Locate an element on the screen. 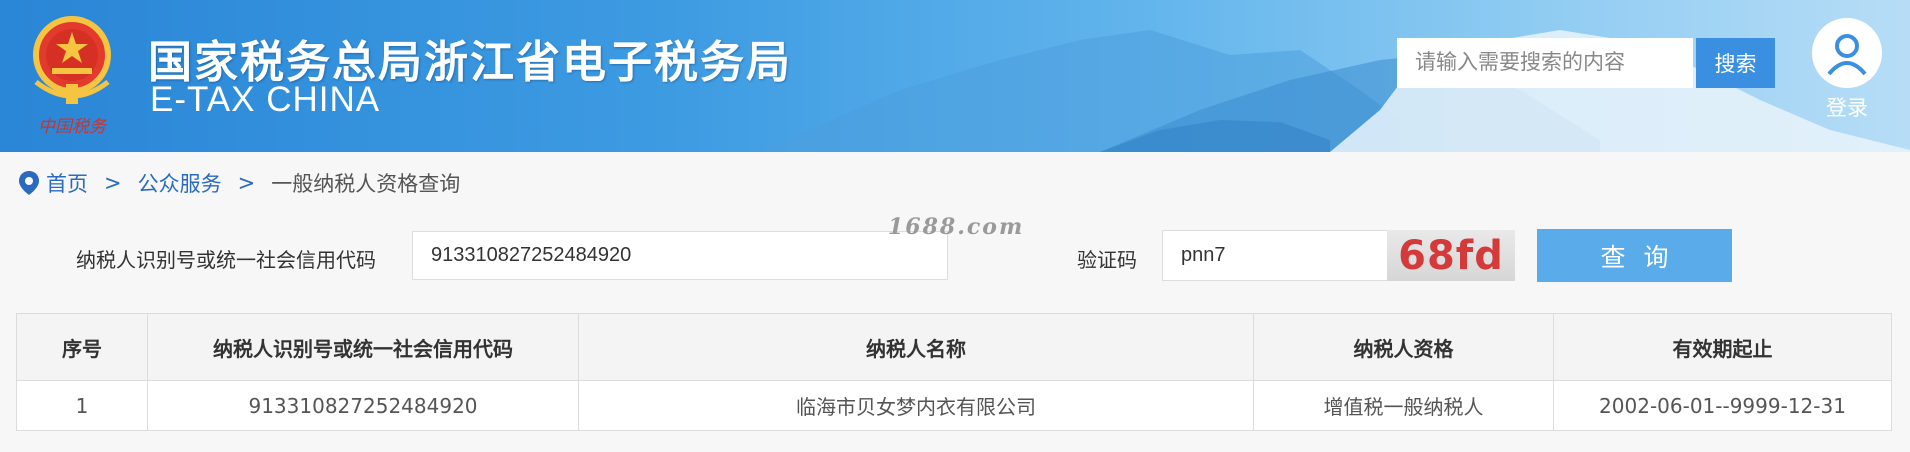 The height and width of the screenshot is (452, 1910). svg-text: 中国税务 is located at coordinates (73, 127).